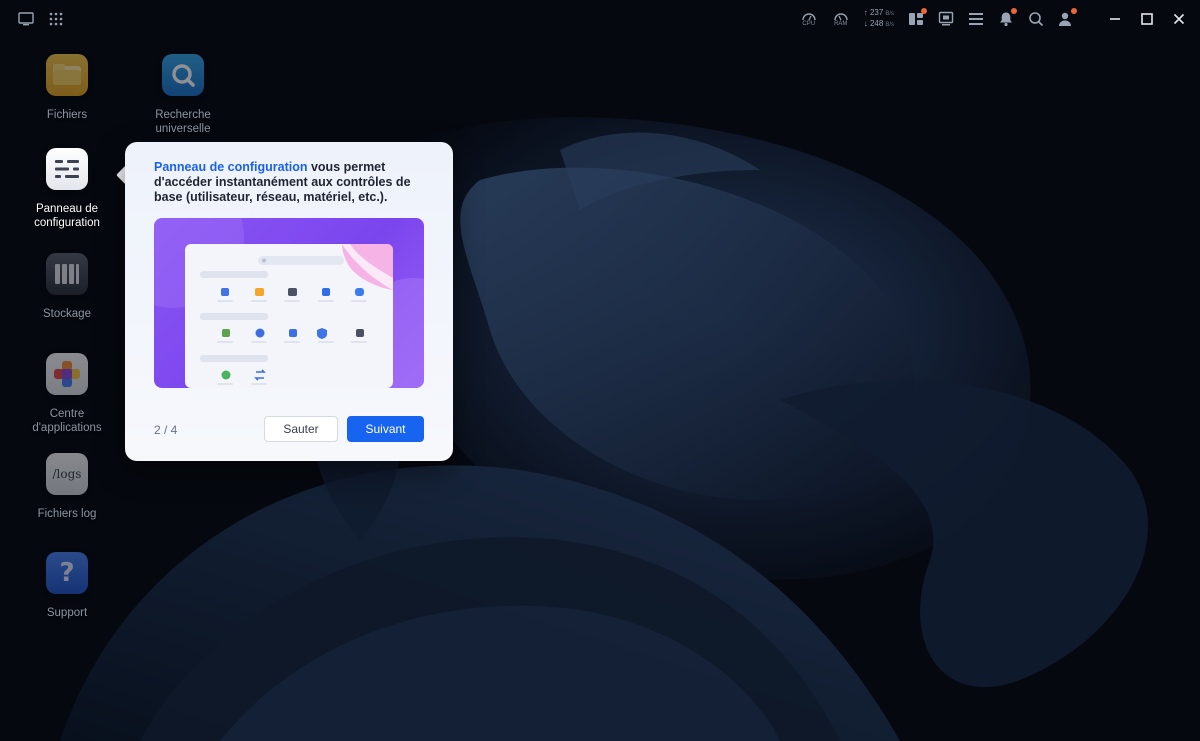 The width and height of the screenshot is (1200, 741). I want to click on download-arrow-icon: ↓, so click(865, 23).